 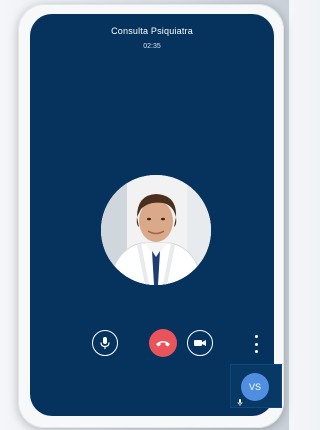 I want to click on more-options-button, so click(x=256, y=344).